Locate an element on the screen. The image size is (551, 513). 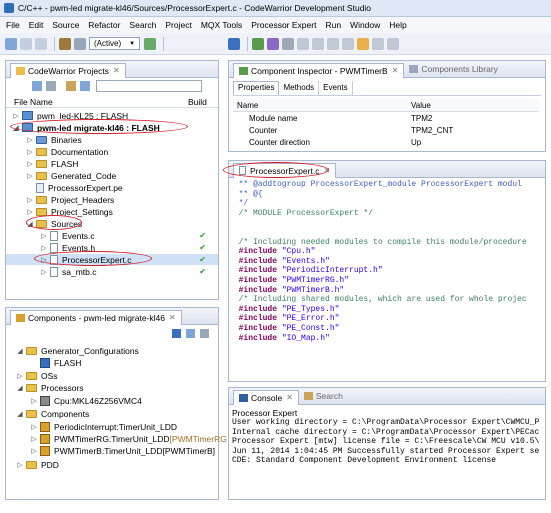
tree-item: ◢ Processors is located at coordinates (44, 387).